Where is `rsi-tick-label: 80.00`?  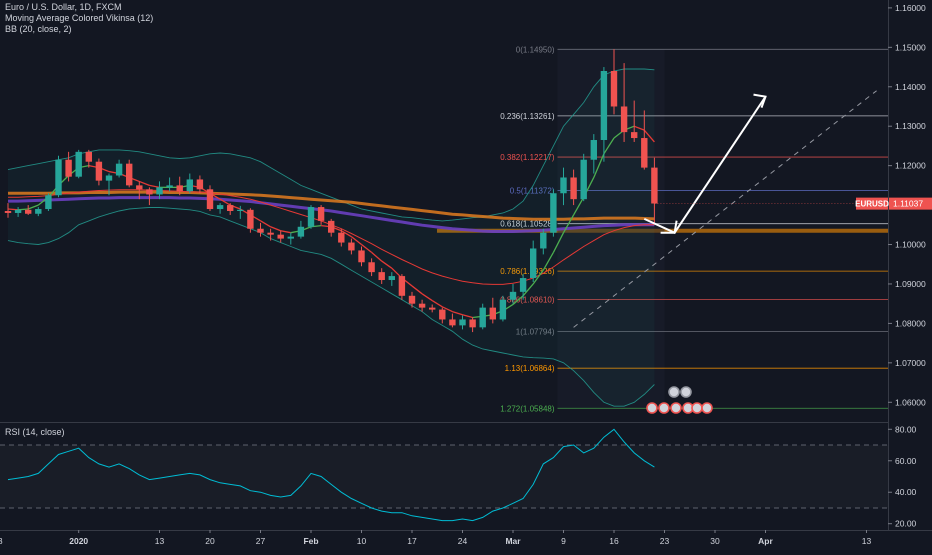
rsi-tick-label: 80.00 is located at coordinates (906, 429).